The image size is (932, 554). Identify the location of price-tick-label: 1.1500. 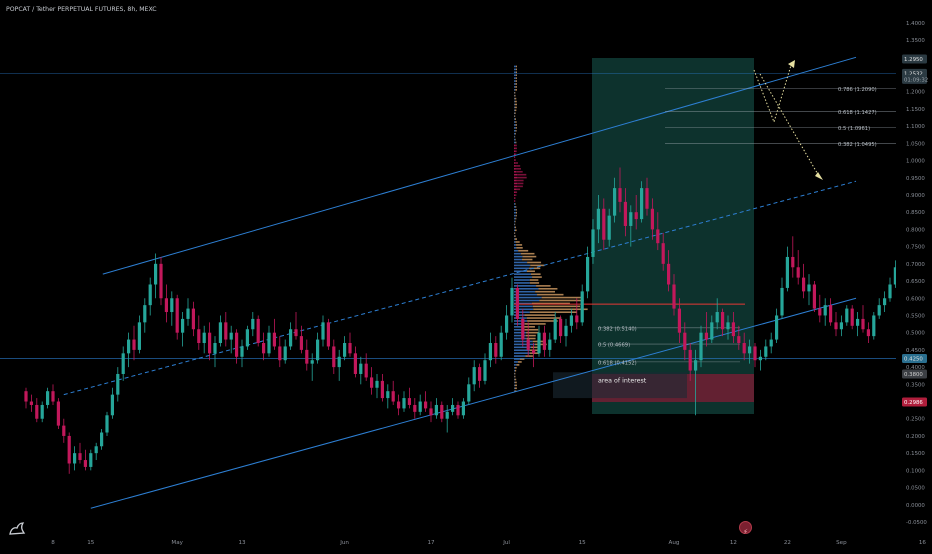
(915, 110).